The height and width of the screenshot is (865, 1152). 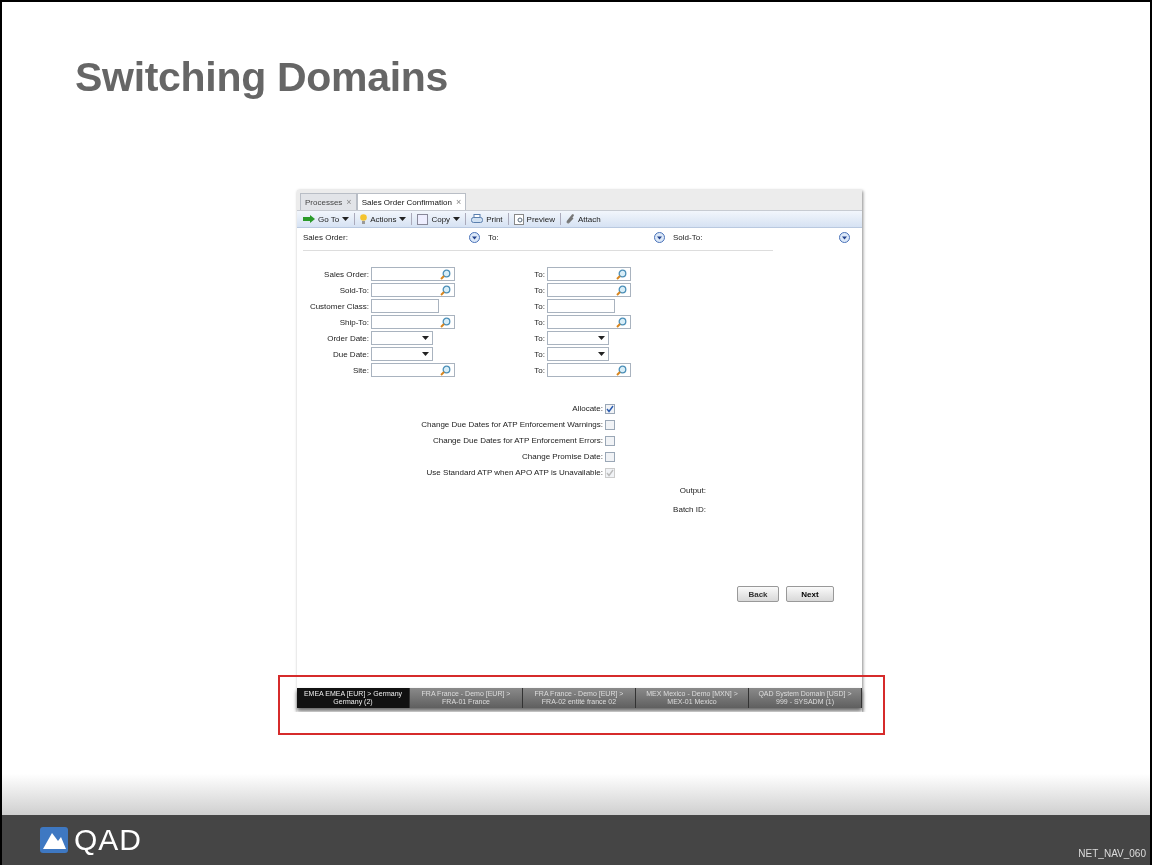 What do you see at coordinates (487, 219) in the screenshot?
I see `toolbar-button: Print` at bounding box center [487, 219].